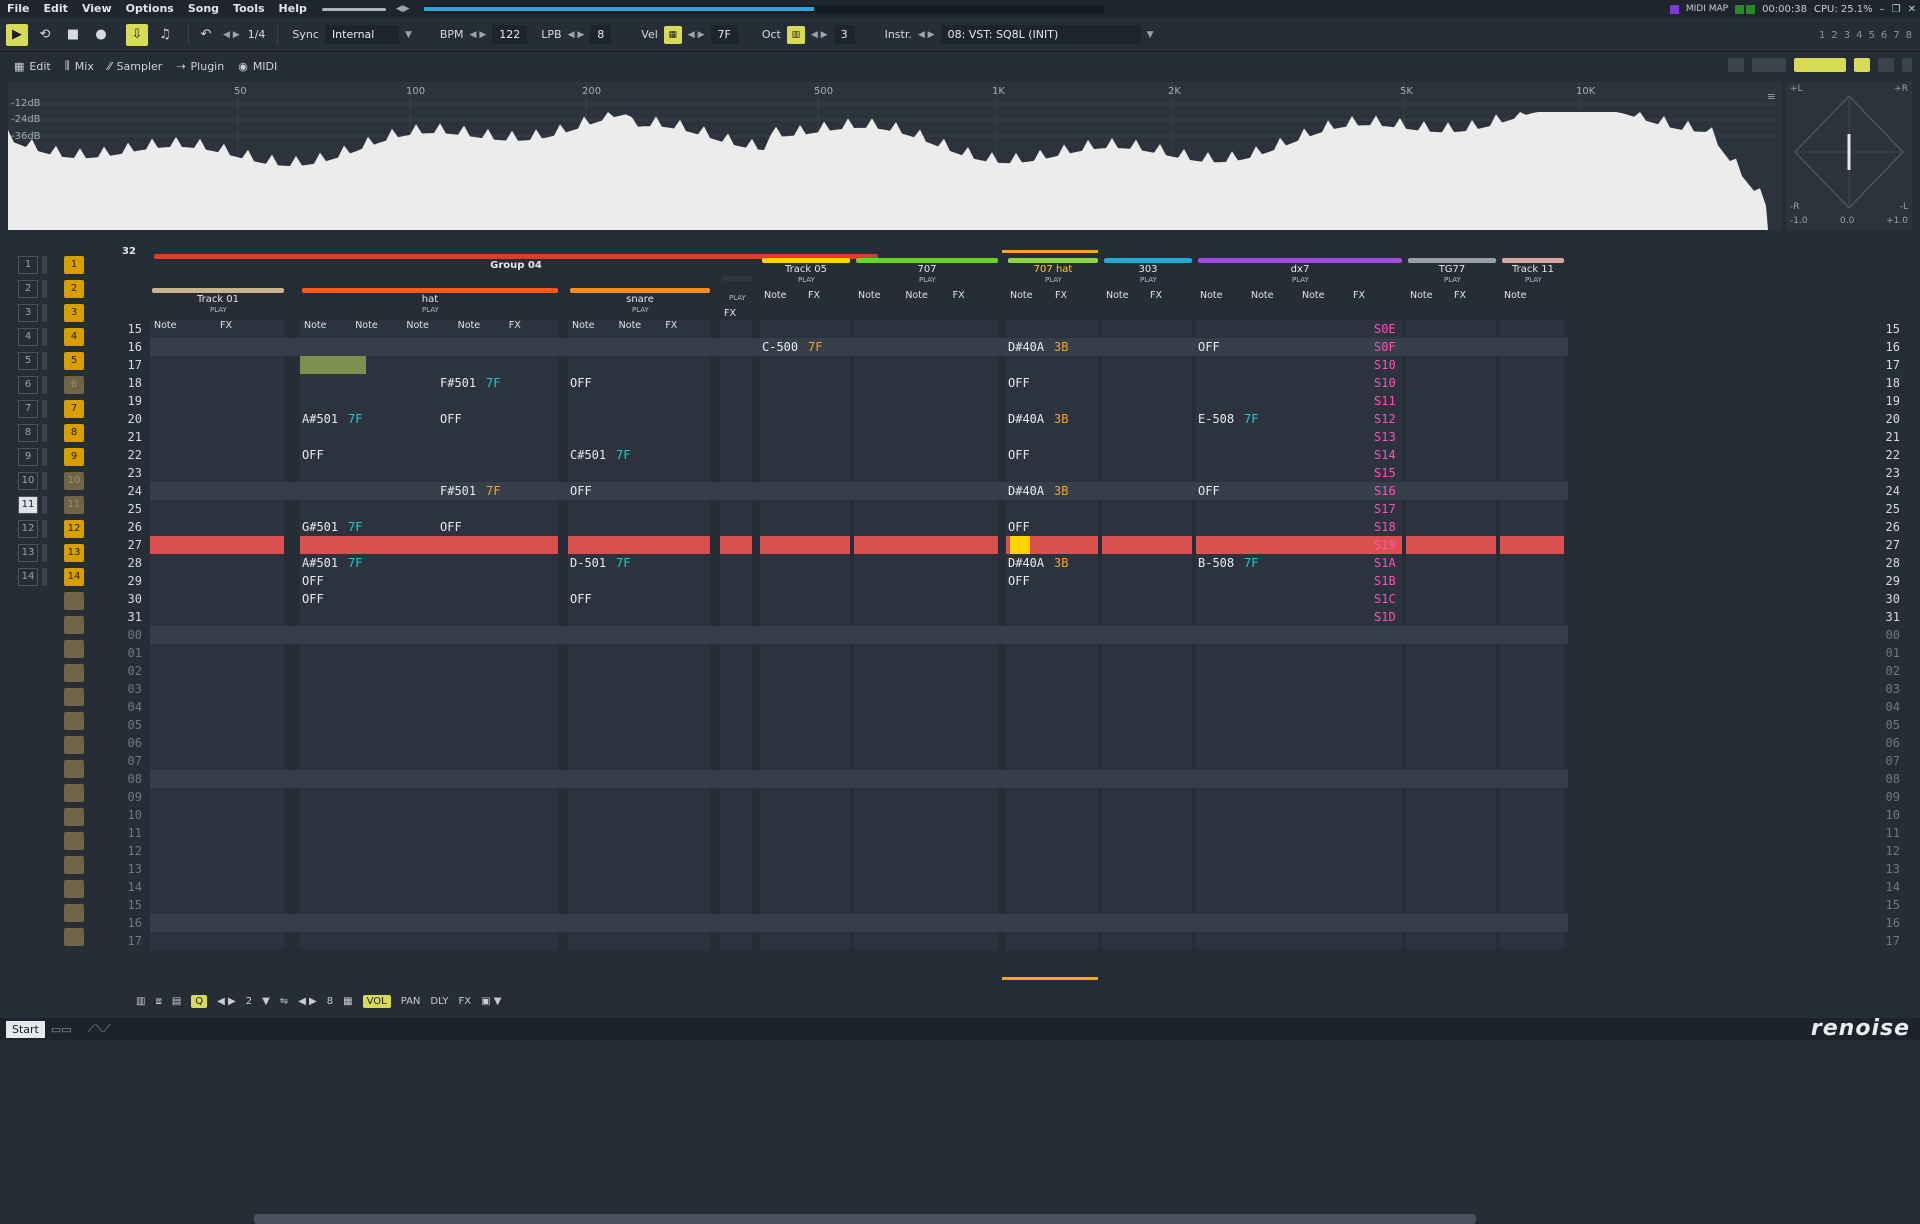 The height and width of the screenshot is (1224, 1920). I want to click on follow-button: ⇩, so click(137, 34).